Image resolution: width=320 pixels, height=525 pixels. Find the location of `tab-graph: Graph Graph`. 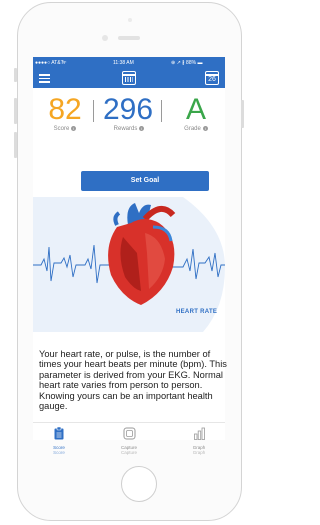

tab-graph: Graph Graph is located at coordinates (199, 441).